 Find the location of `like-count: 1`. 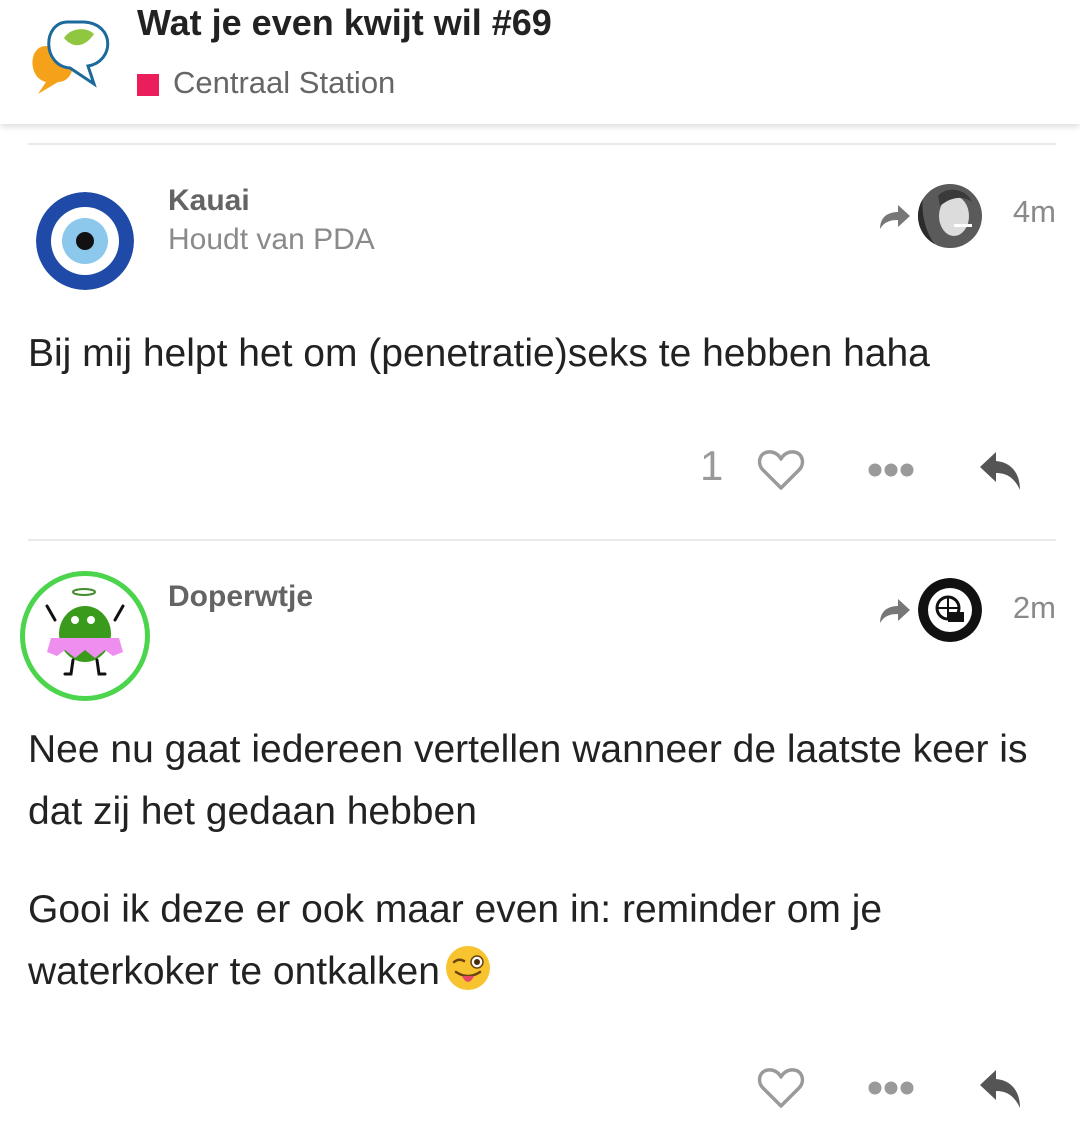

like-count: 1 is located at coordinates (711, 466).